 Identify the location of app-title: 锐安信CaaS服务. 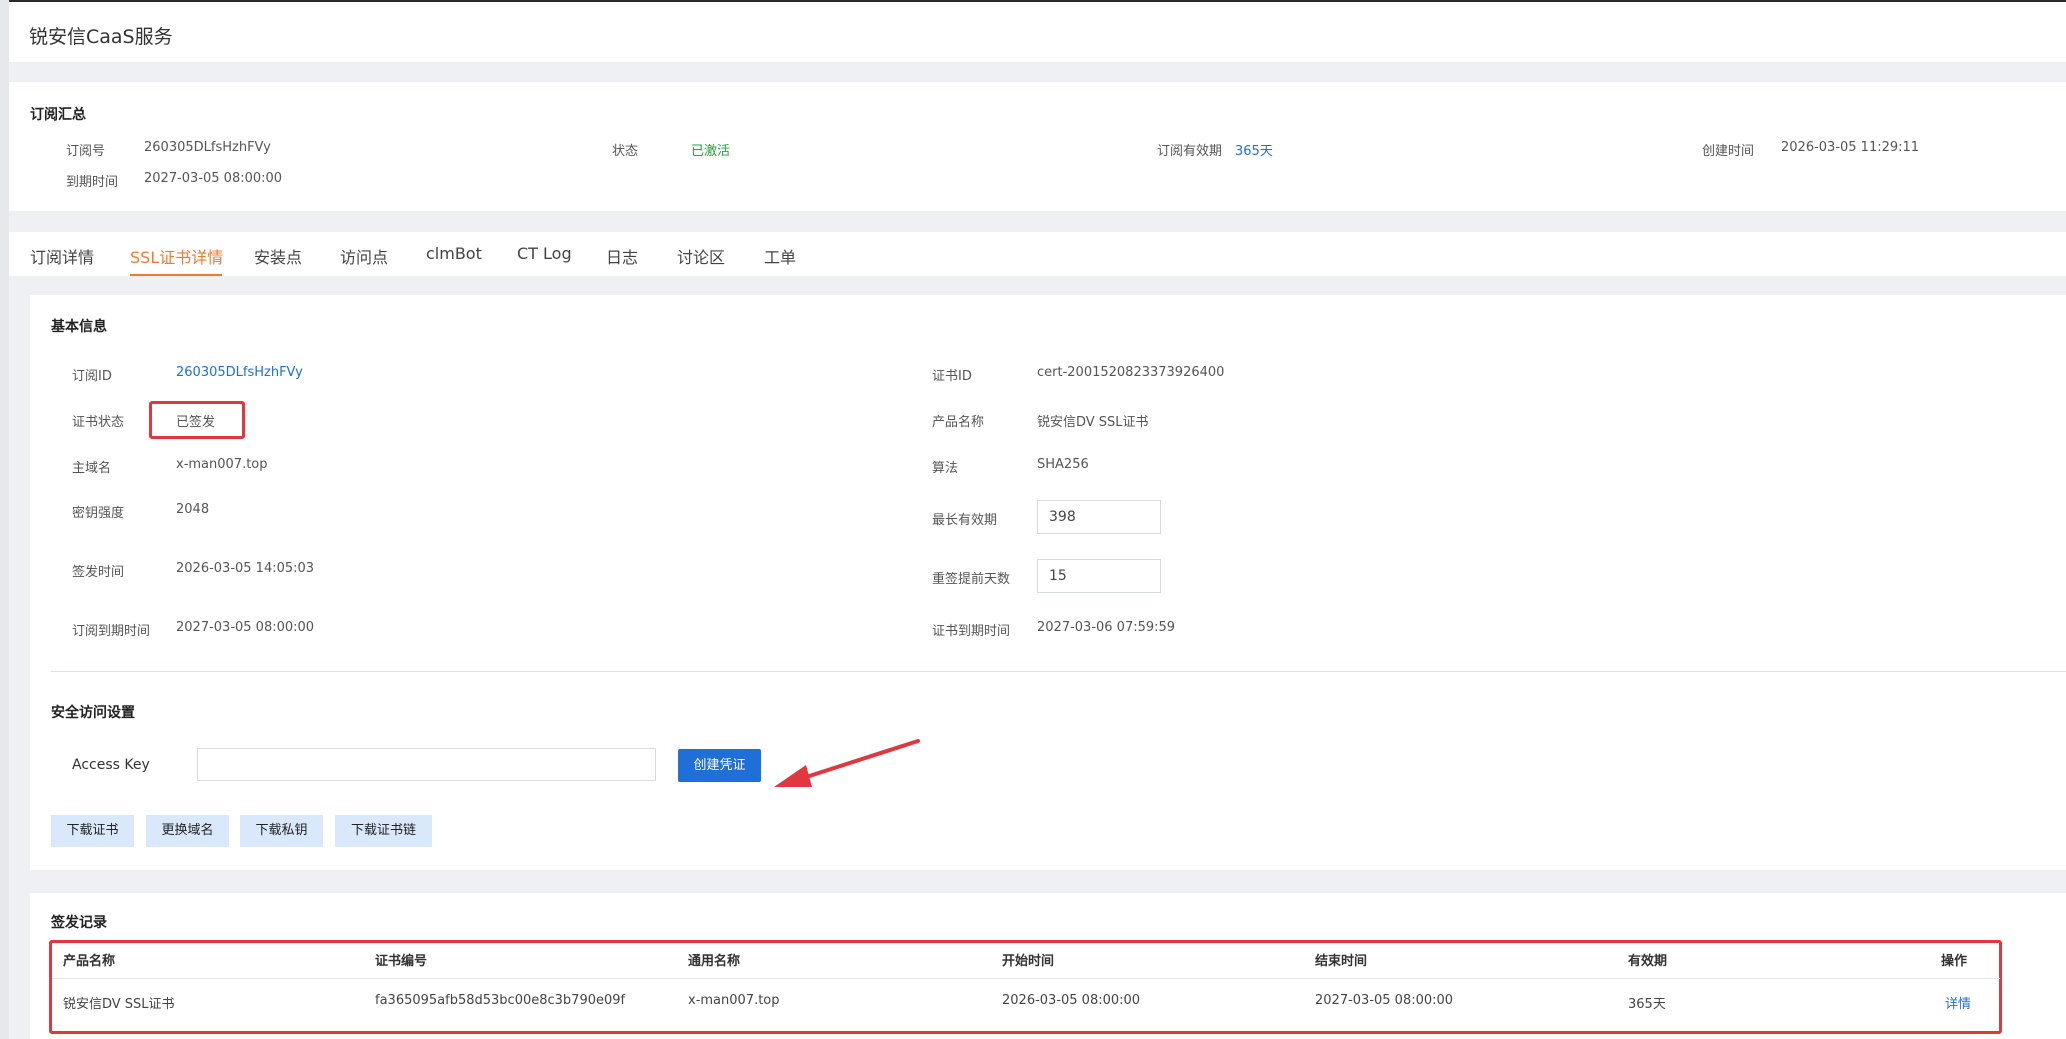
(101, 37).